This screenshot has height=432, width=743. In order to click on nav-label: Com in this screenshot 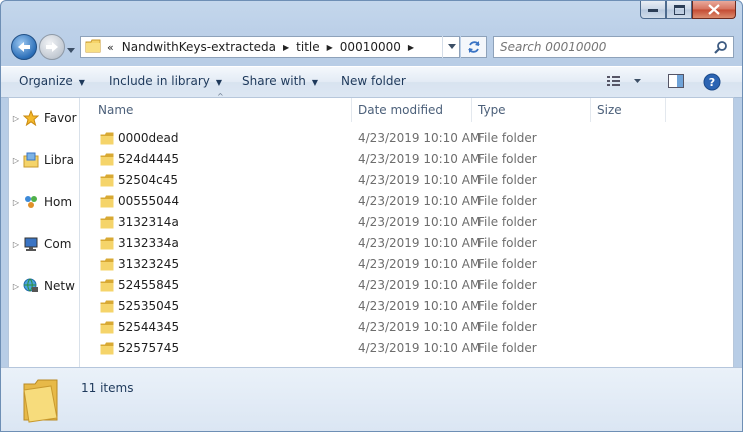, I will do `click(58, 244)`.